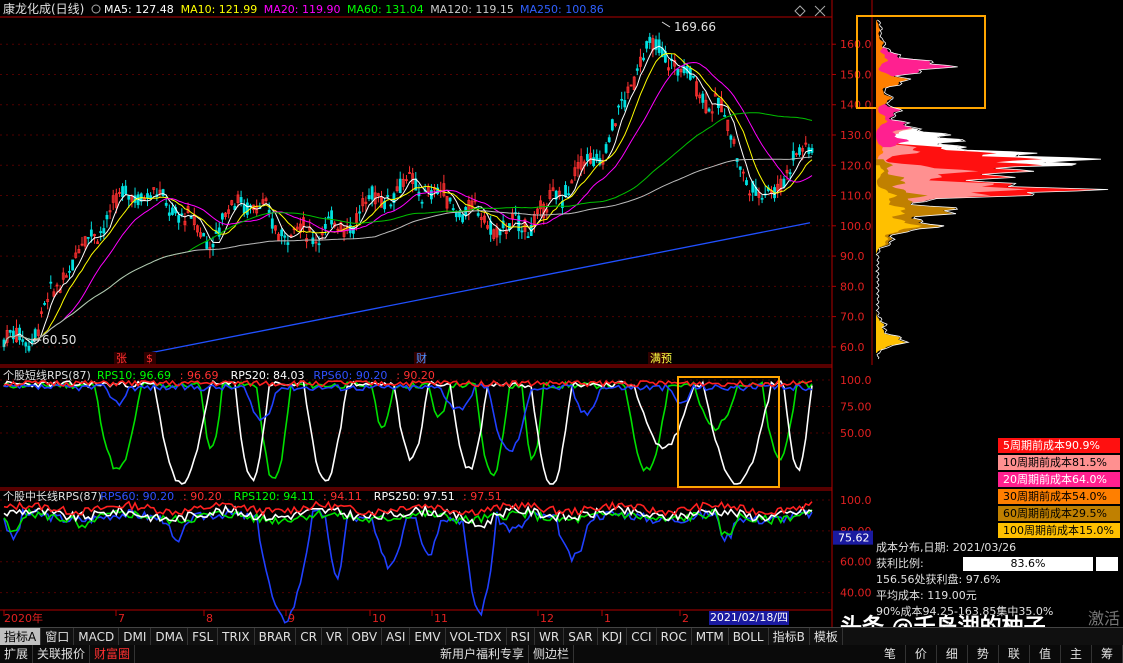 The width and height of the screenshot is (1123, 663). I want to click on toolbar-item: CCI, so click(642, 637).